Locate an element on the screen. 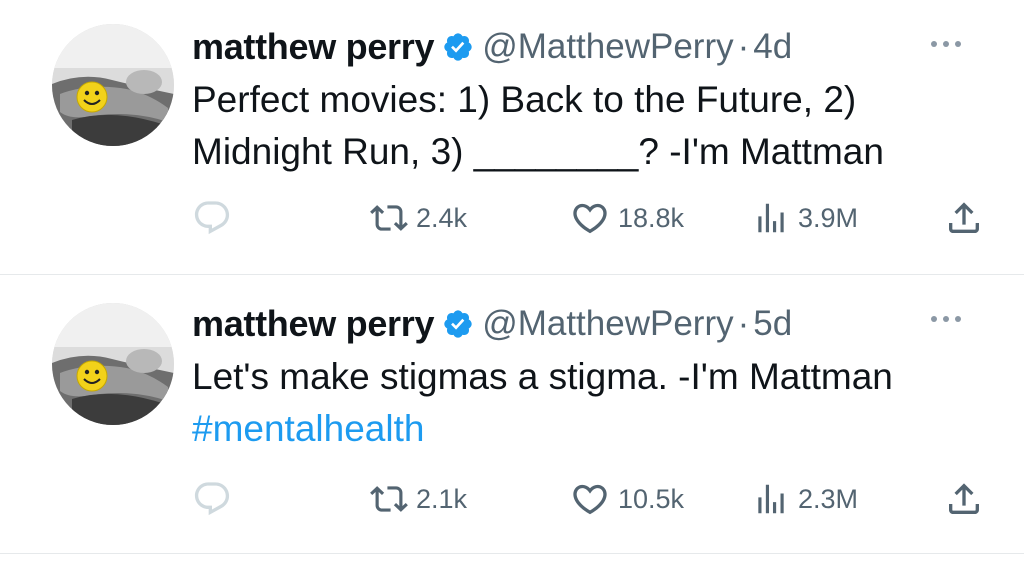 Image resolution: width=1024 pixels, height=576 pixels. tweet-text-line: Midnight Run, 3) ________? -I'm Mattman is located at coordinates (538, 151).